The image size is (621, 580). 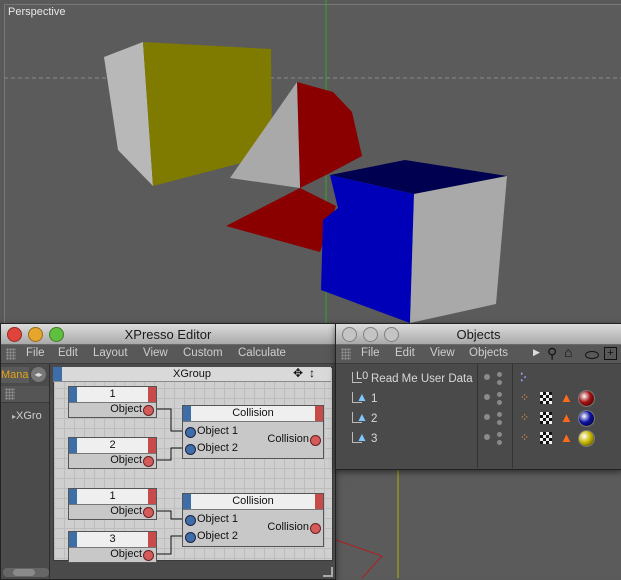 What do you see at coordinates (37, 12) in the screenshot?
I see `viewport-label: Perspective` at bounding box center [37, 12].